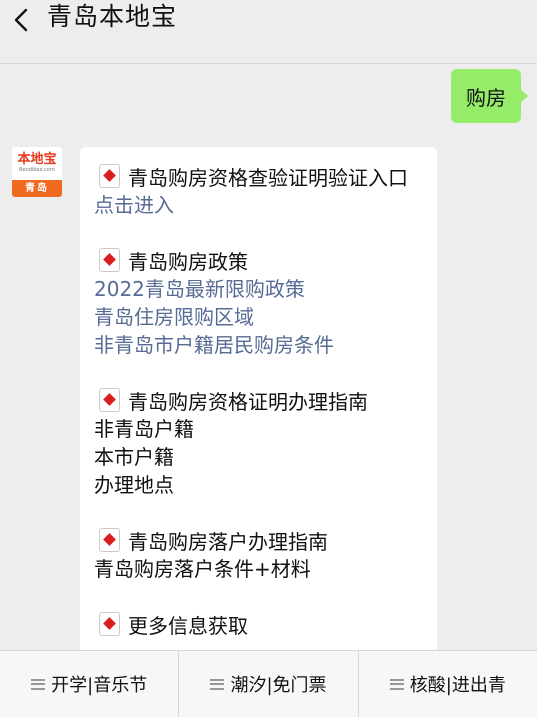 This screenshot has width=537, height=717. I want to click on section-title: 更多信息获取, so click(188, 625).